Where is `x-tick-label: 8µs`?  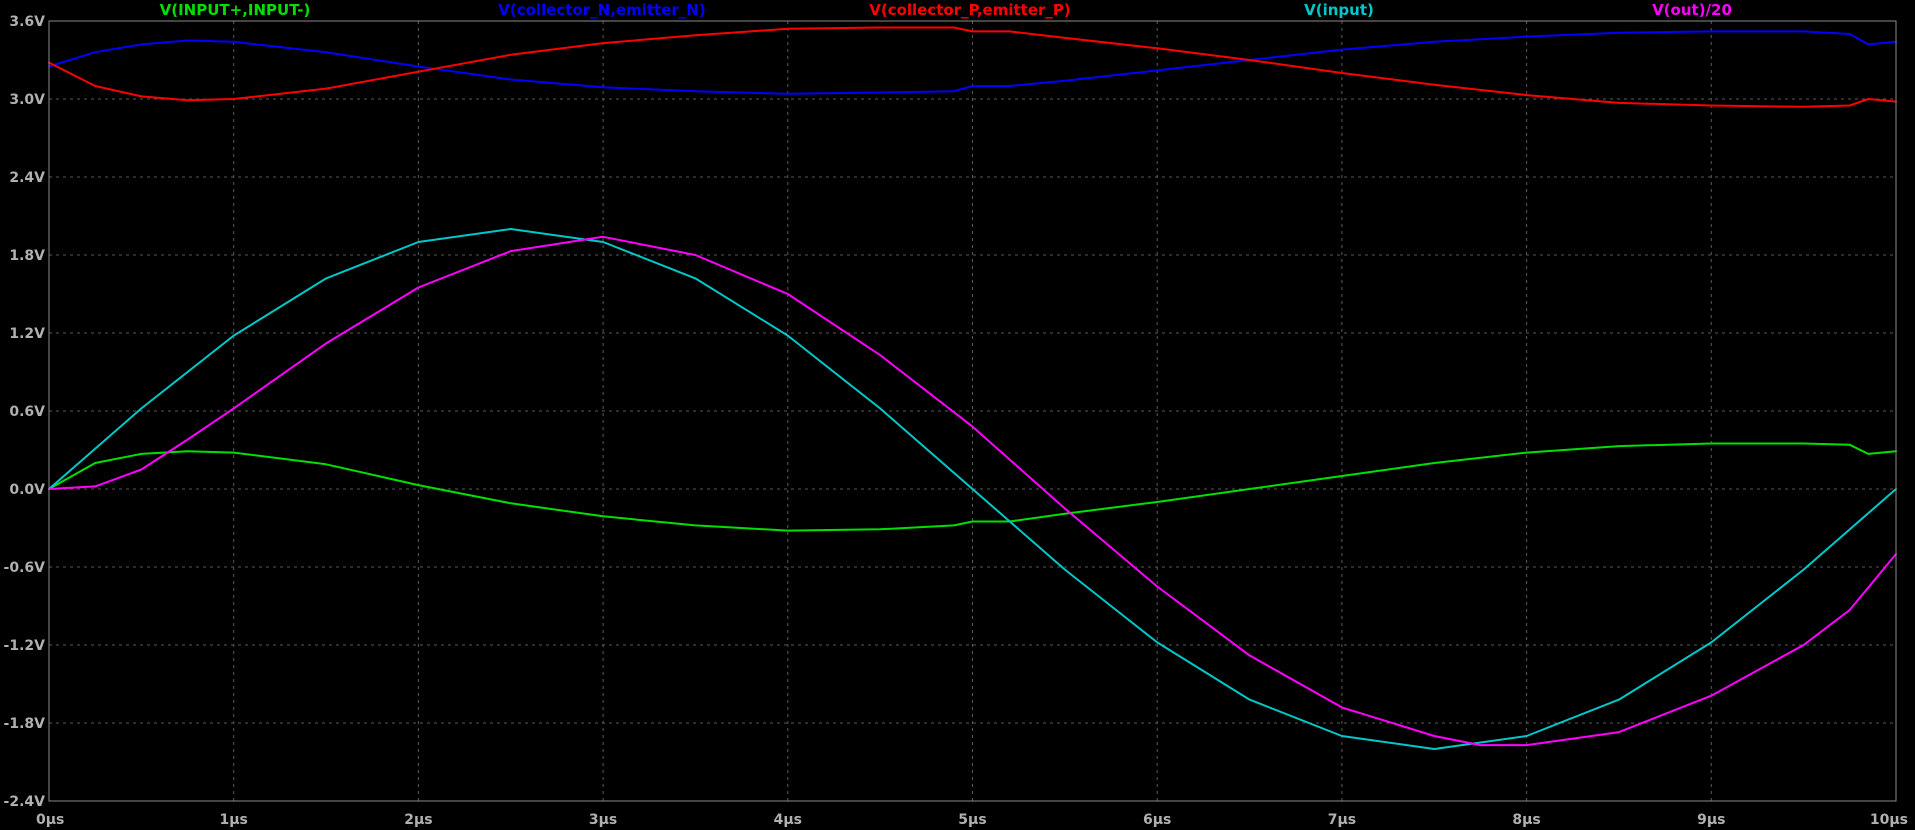
x-tick-label: 8µs is located at coordinates (1526, 820).